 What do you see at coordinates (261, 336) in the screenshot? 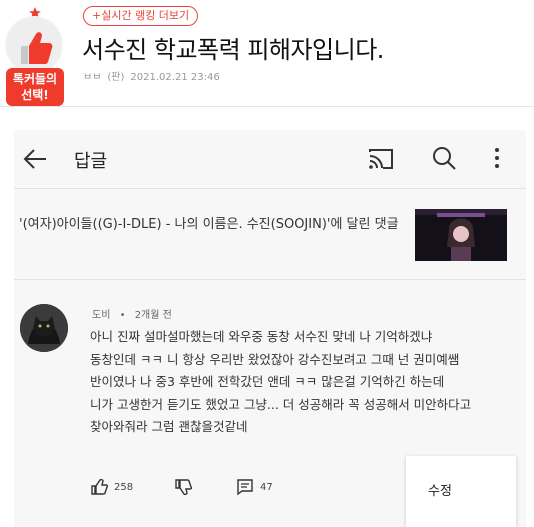
I see `comment-line: 아니 진짜 설마설마했는데 와우중 동창 서수진 맞네 나 기억하겠냐` at bounding box center [261, 336].